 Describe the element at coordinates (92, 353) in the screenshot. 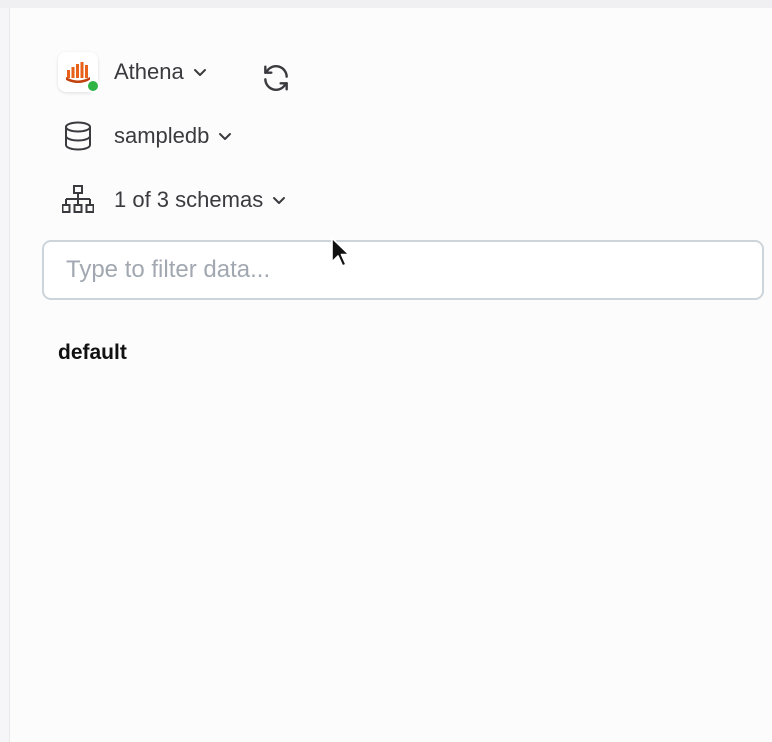

I see `schema-list-item: default` at that location.